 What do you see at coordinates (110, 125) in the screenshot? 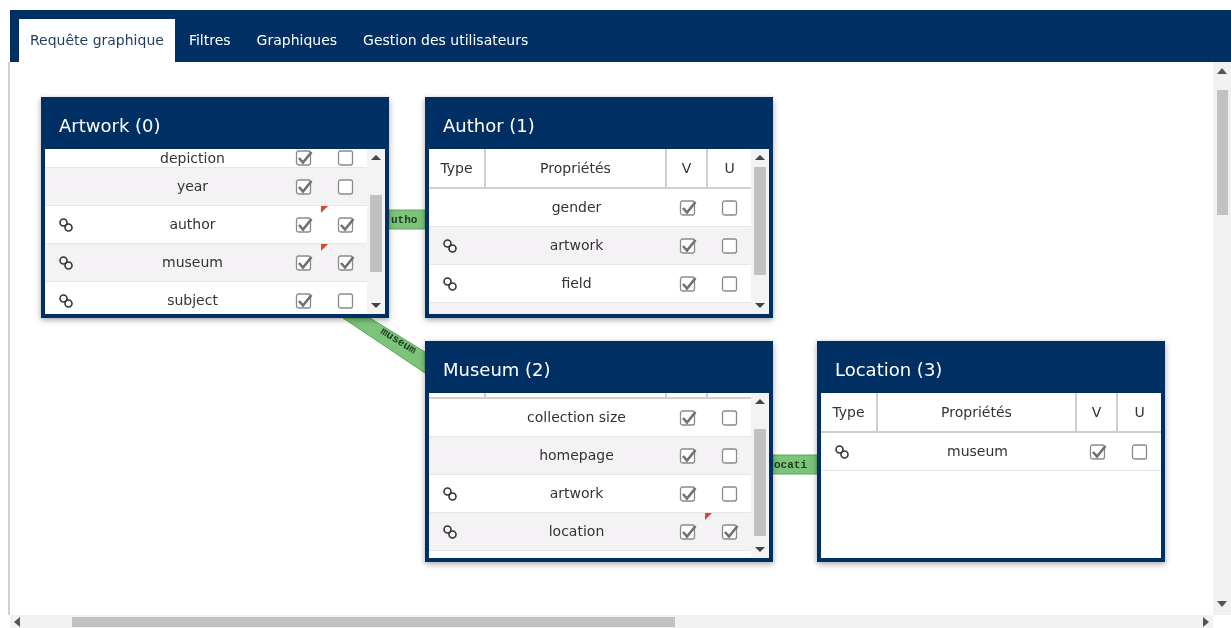
I see `card-title: Artwork (0)` at bounding box center [110, 125].